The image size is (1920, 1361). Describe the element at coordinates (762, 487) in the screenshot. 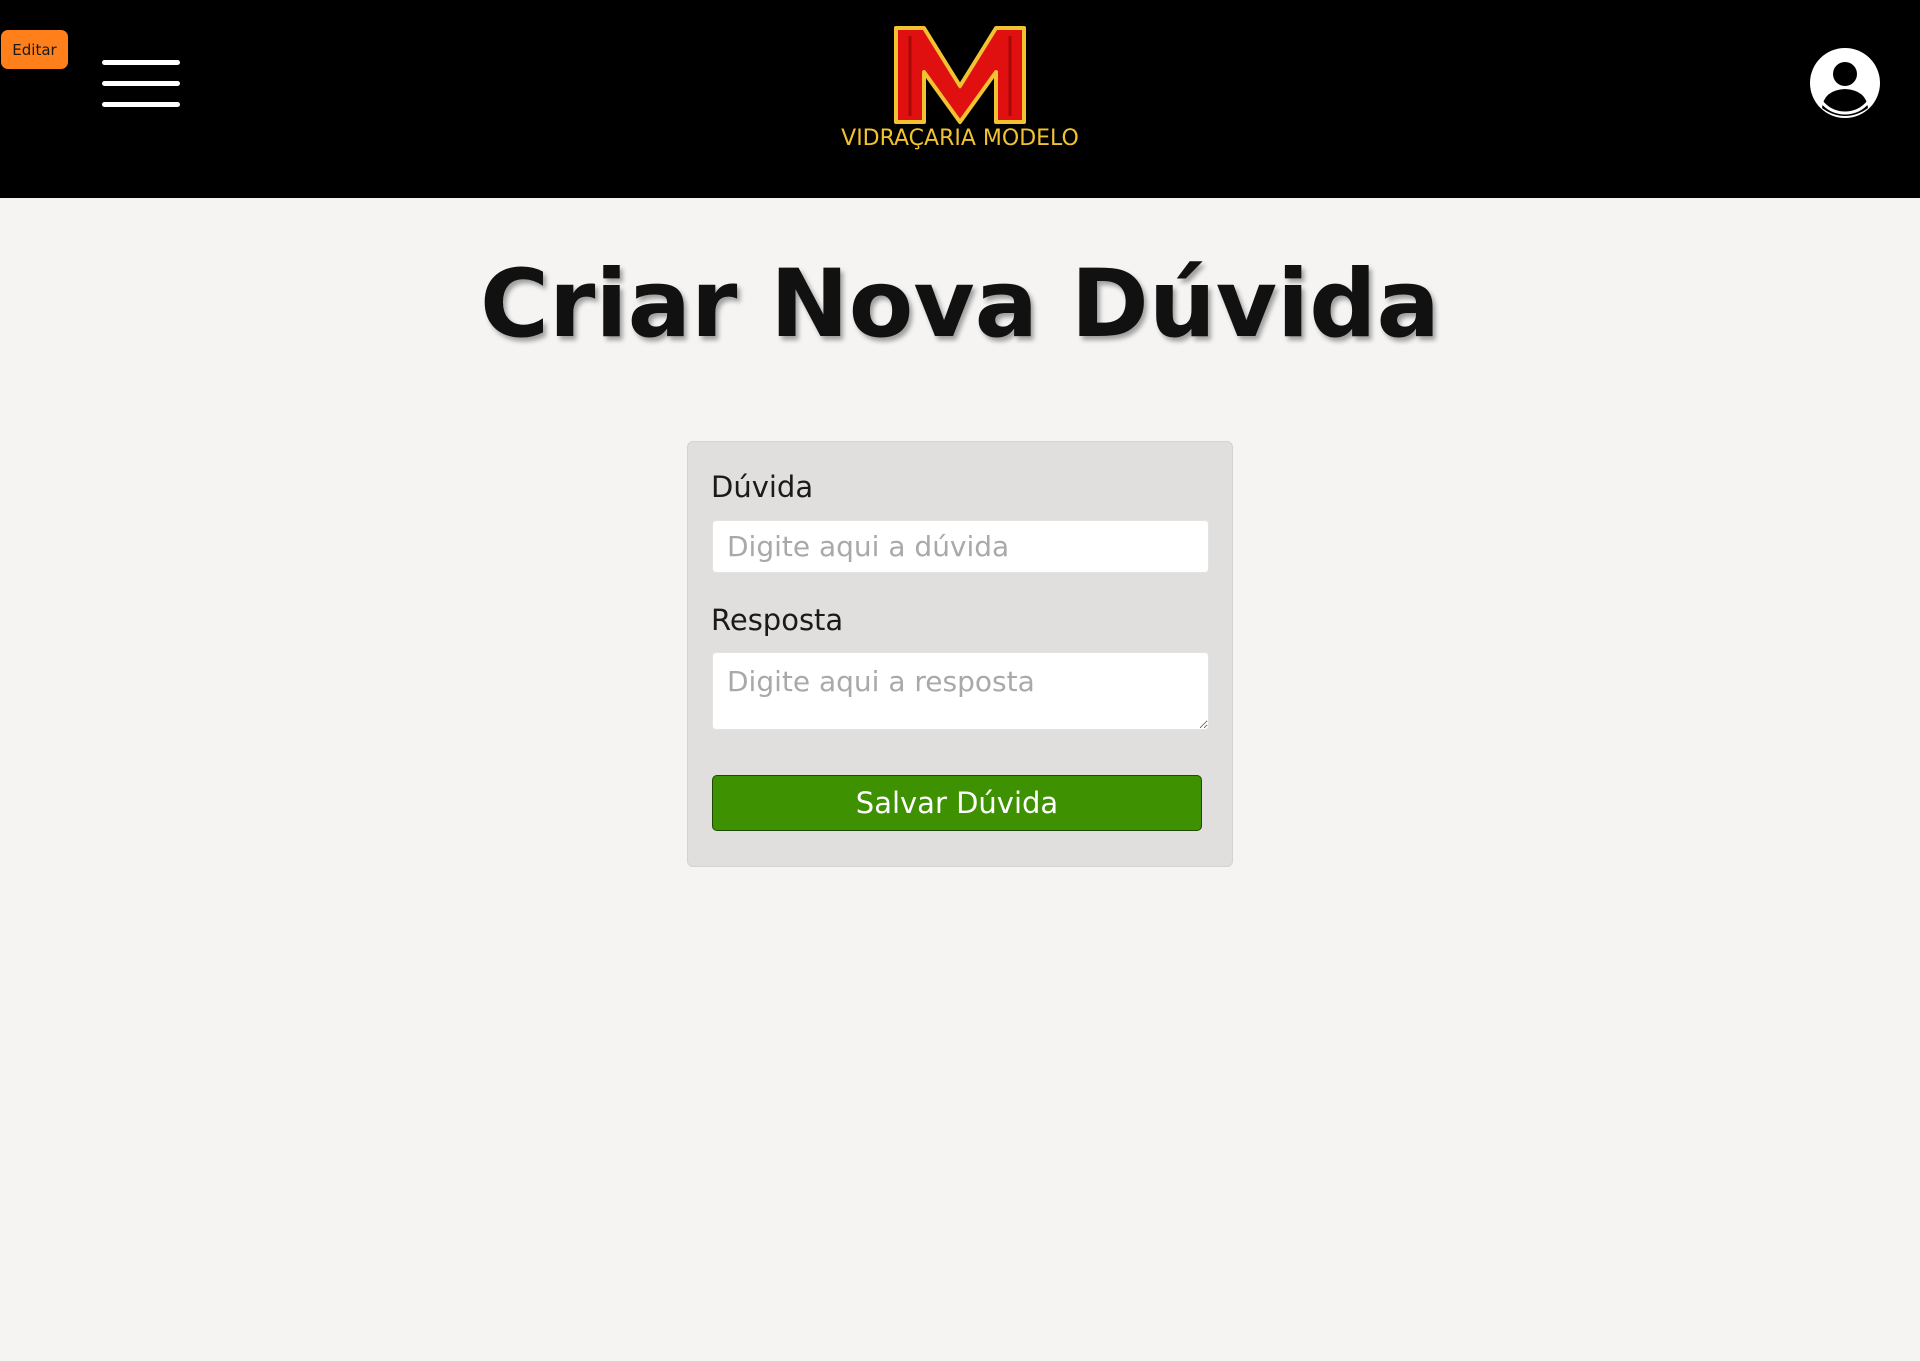

I see `duvida-label: Dúvida` at that location.